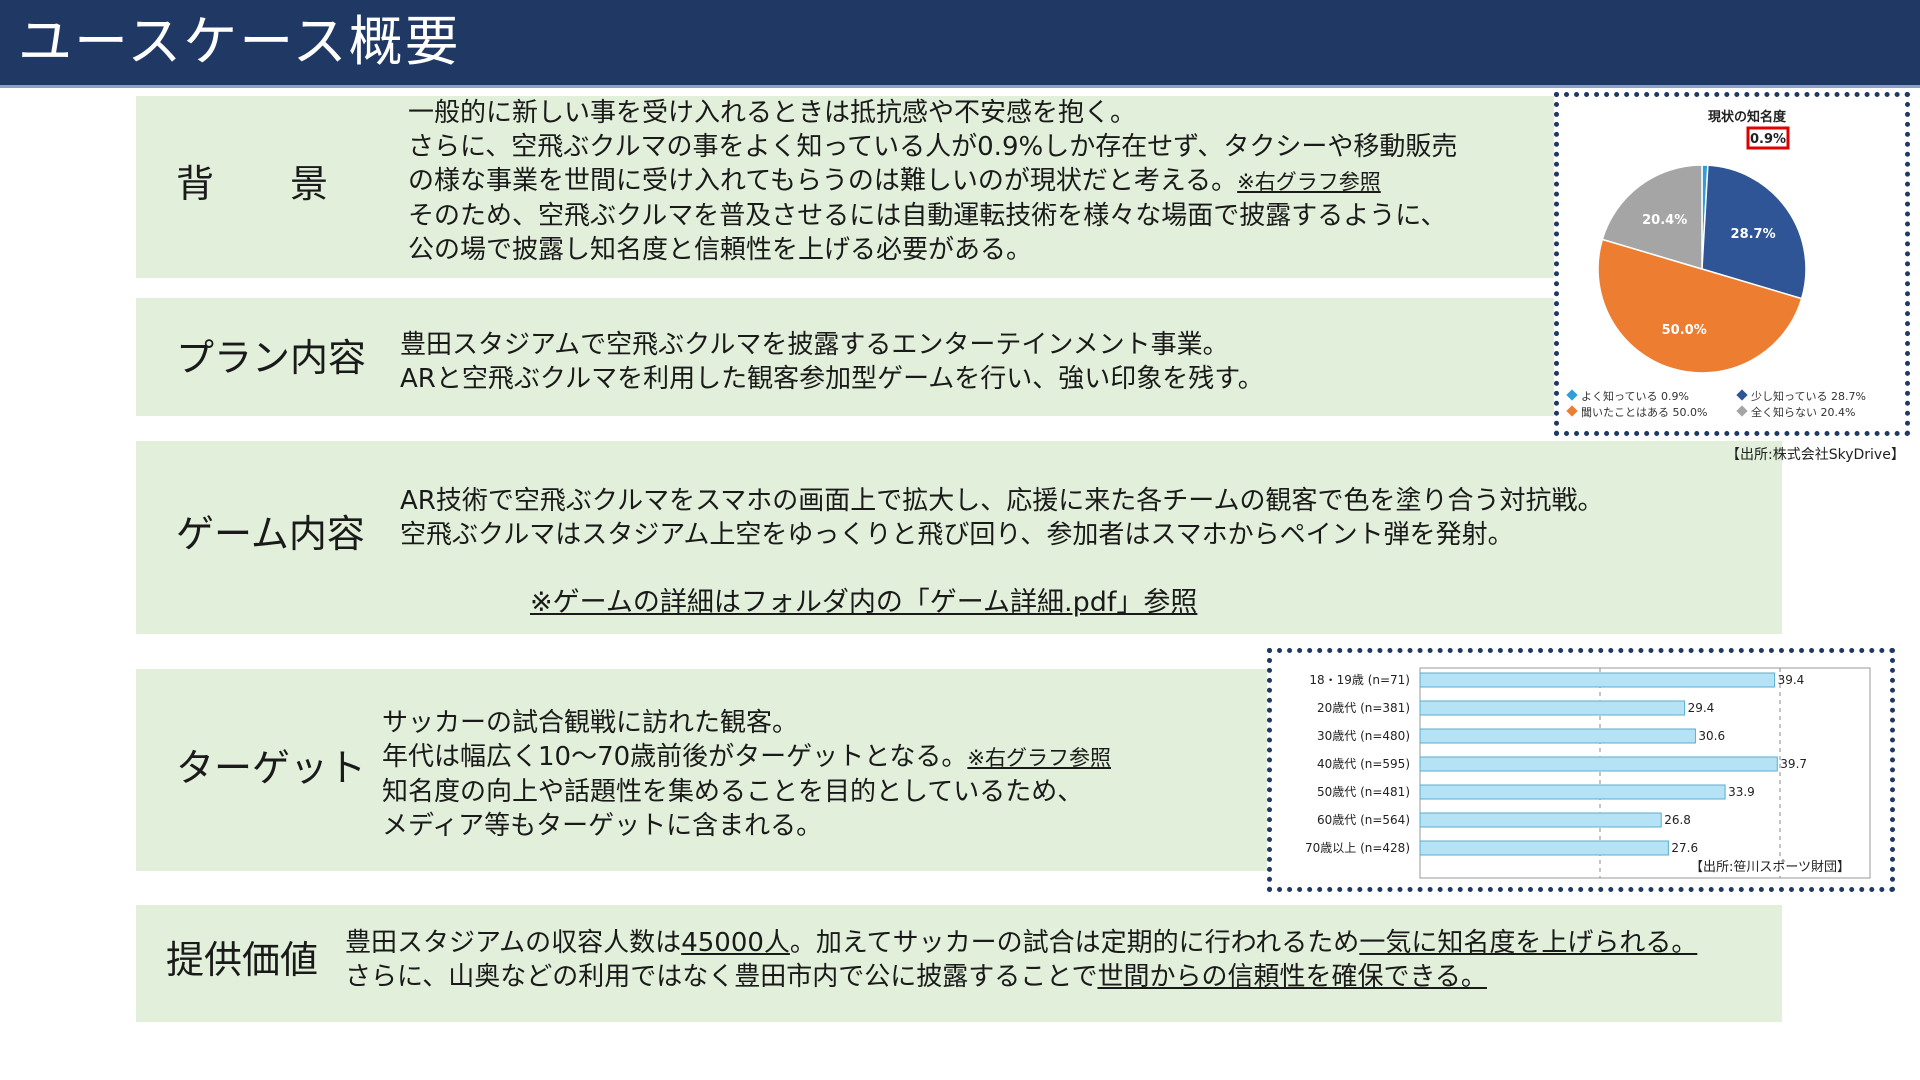 The height and width of the screenshot is (1080, 1920). I want to click on game-detail-note: ※ゲームの詳細はフォルダ内の「ゲーム詳細.pdf」参照, so click(864, 602).